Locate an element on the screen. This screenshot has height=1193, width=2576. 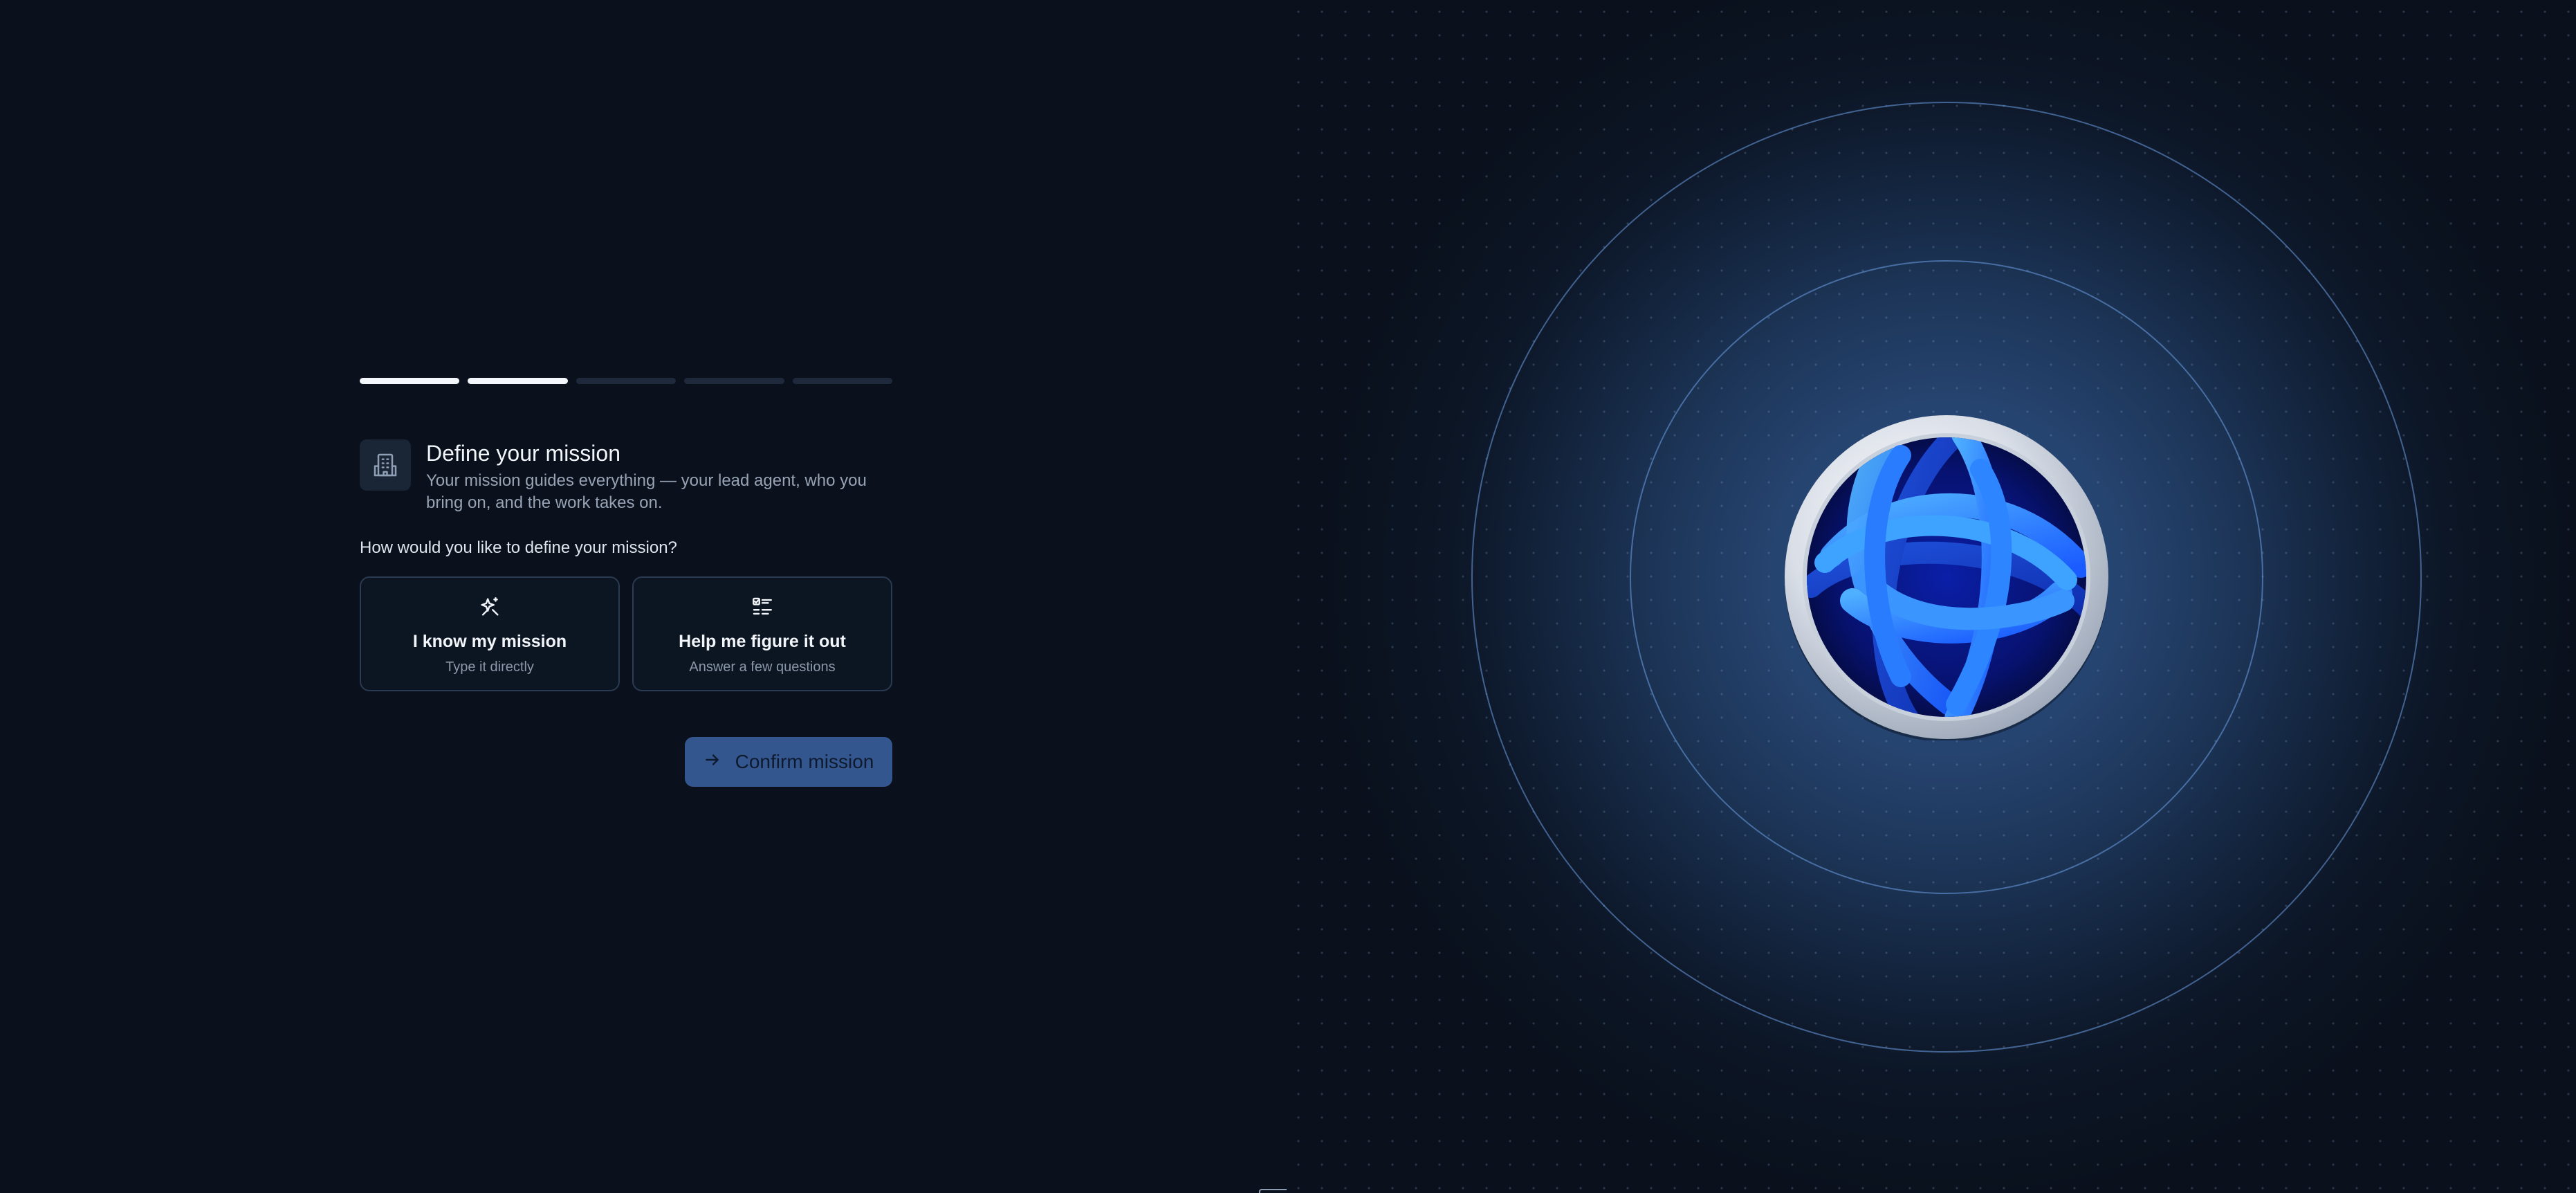
option-title: Help me figure it out is located at coordinates (762, 641).